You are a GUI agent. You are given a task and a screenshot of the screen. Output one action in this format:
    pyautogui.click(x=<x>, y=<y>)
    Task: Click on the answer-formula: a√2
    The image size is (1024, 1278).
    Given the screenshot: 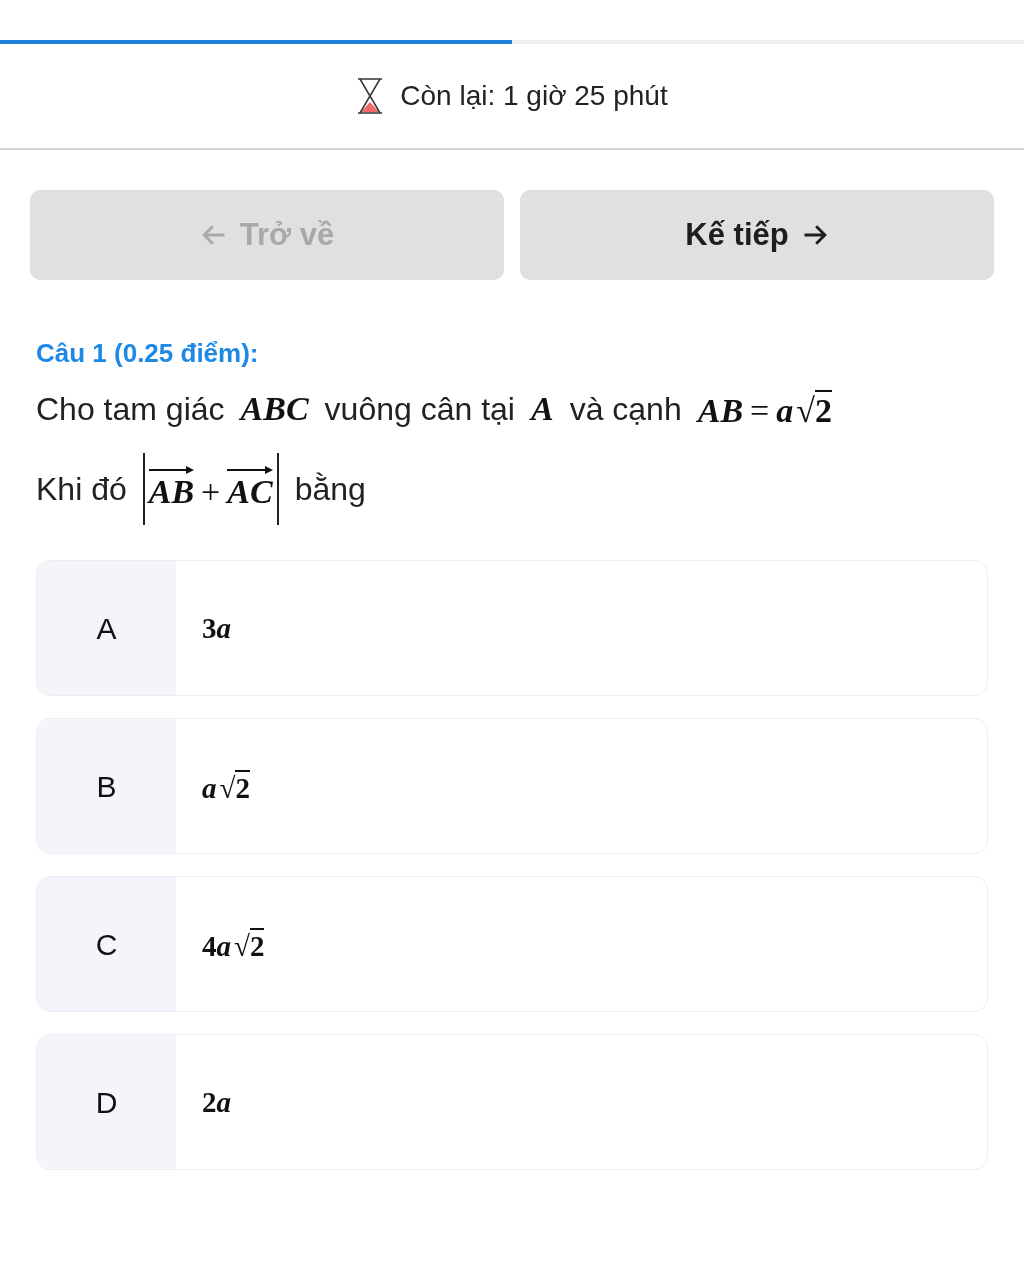 What is the action you would take?
    pyautogui.click(x=226, y=786)
    